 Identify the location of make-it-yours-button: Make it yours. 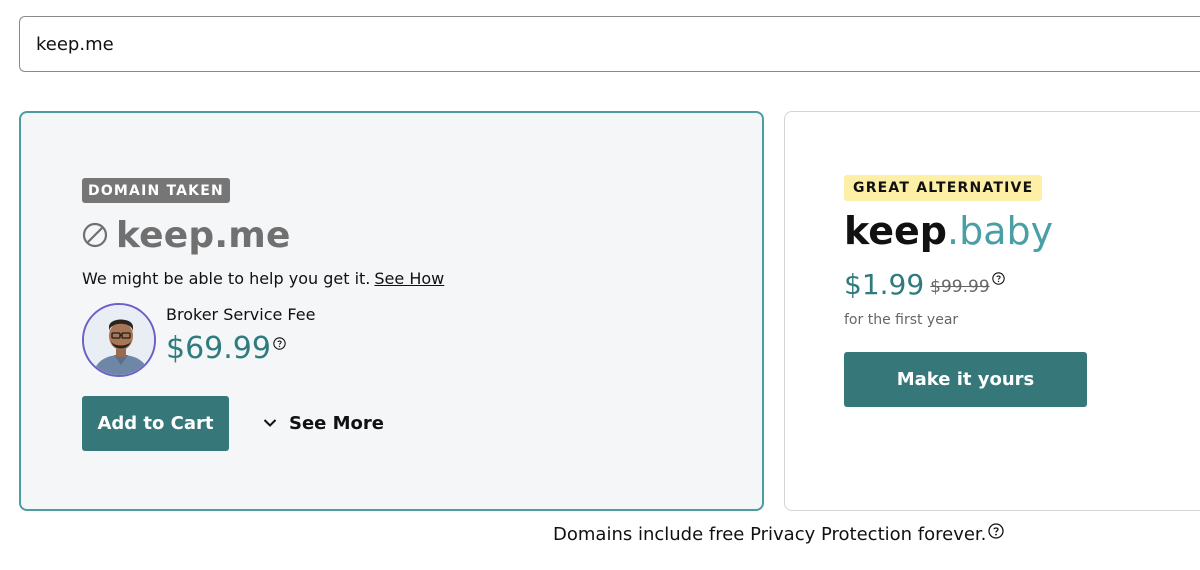
(965, 379).